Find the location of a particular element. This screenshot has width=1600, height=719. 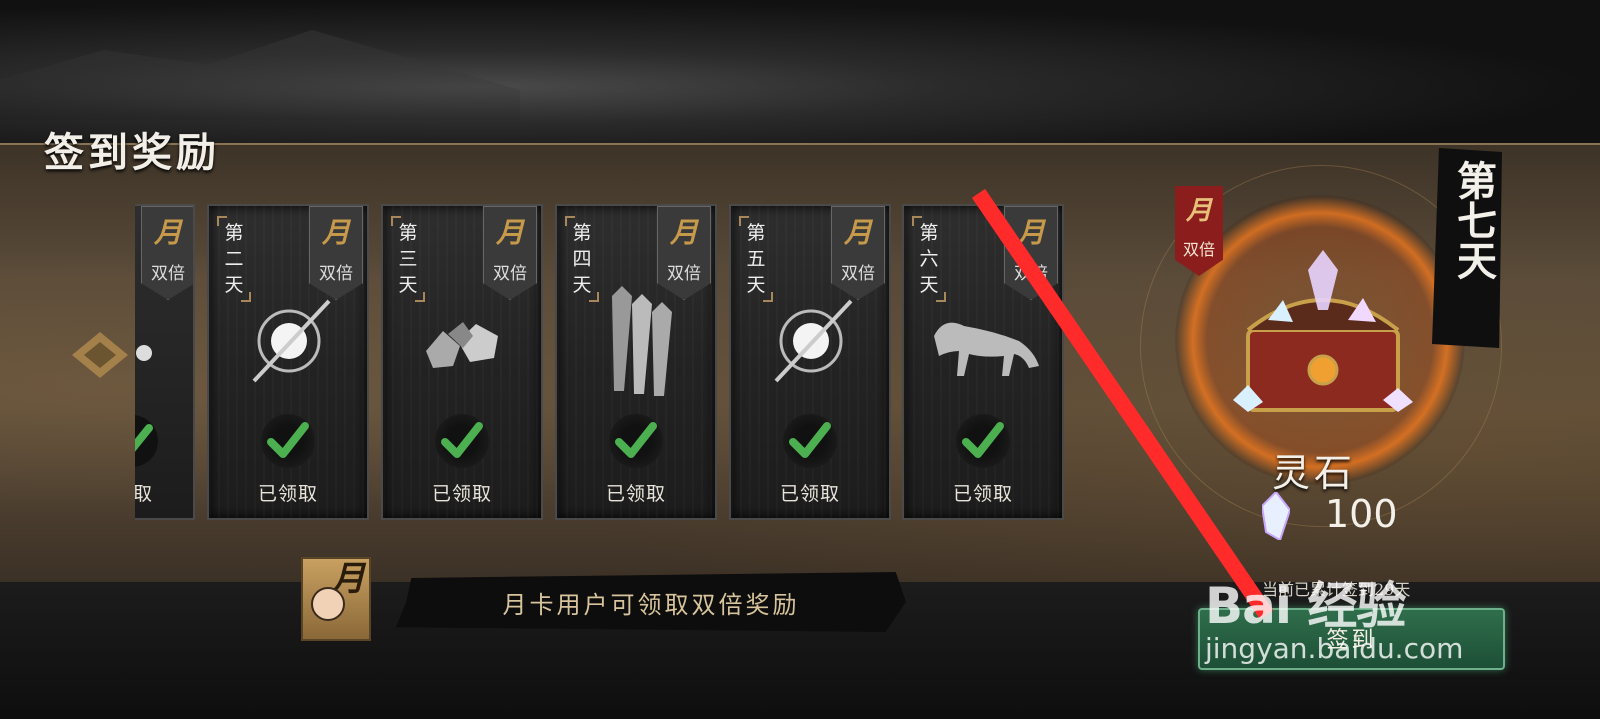

reward-card-day5: 第五天 月双倍 已领取 is located at coordinates (810, 362).